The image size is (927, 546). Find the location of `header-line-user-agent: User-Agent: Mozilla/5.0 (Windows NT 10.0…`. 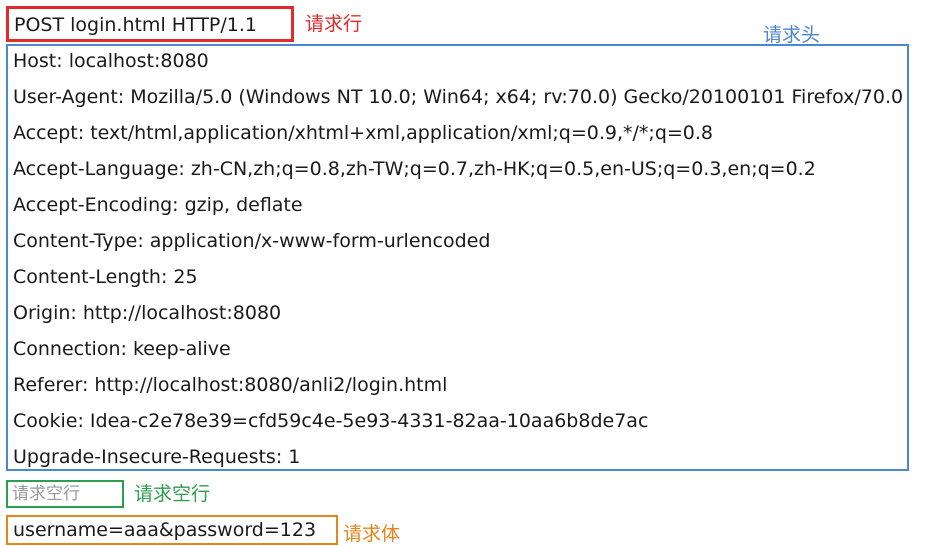

header-line-user-agent: User-Agent: Mozilla/5.0 (Windows NT 10.0… is located at coordinates (458, 97).